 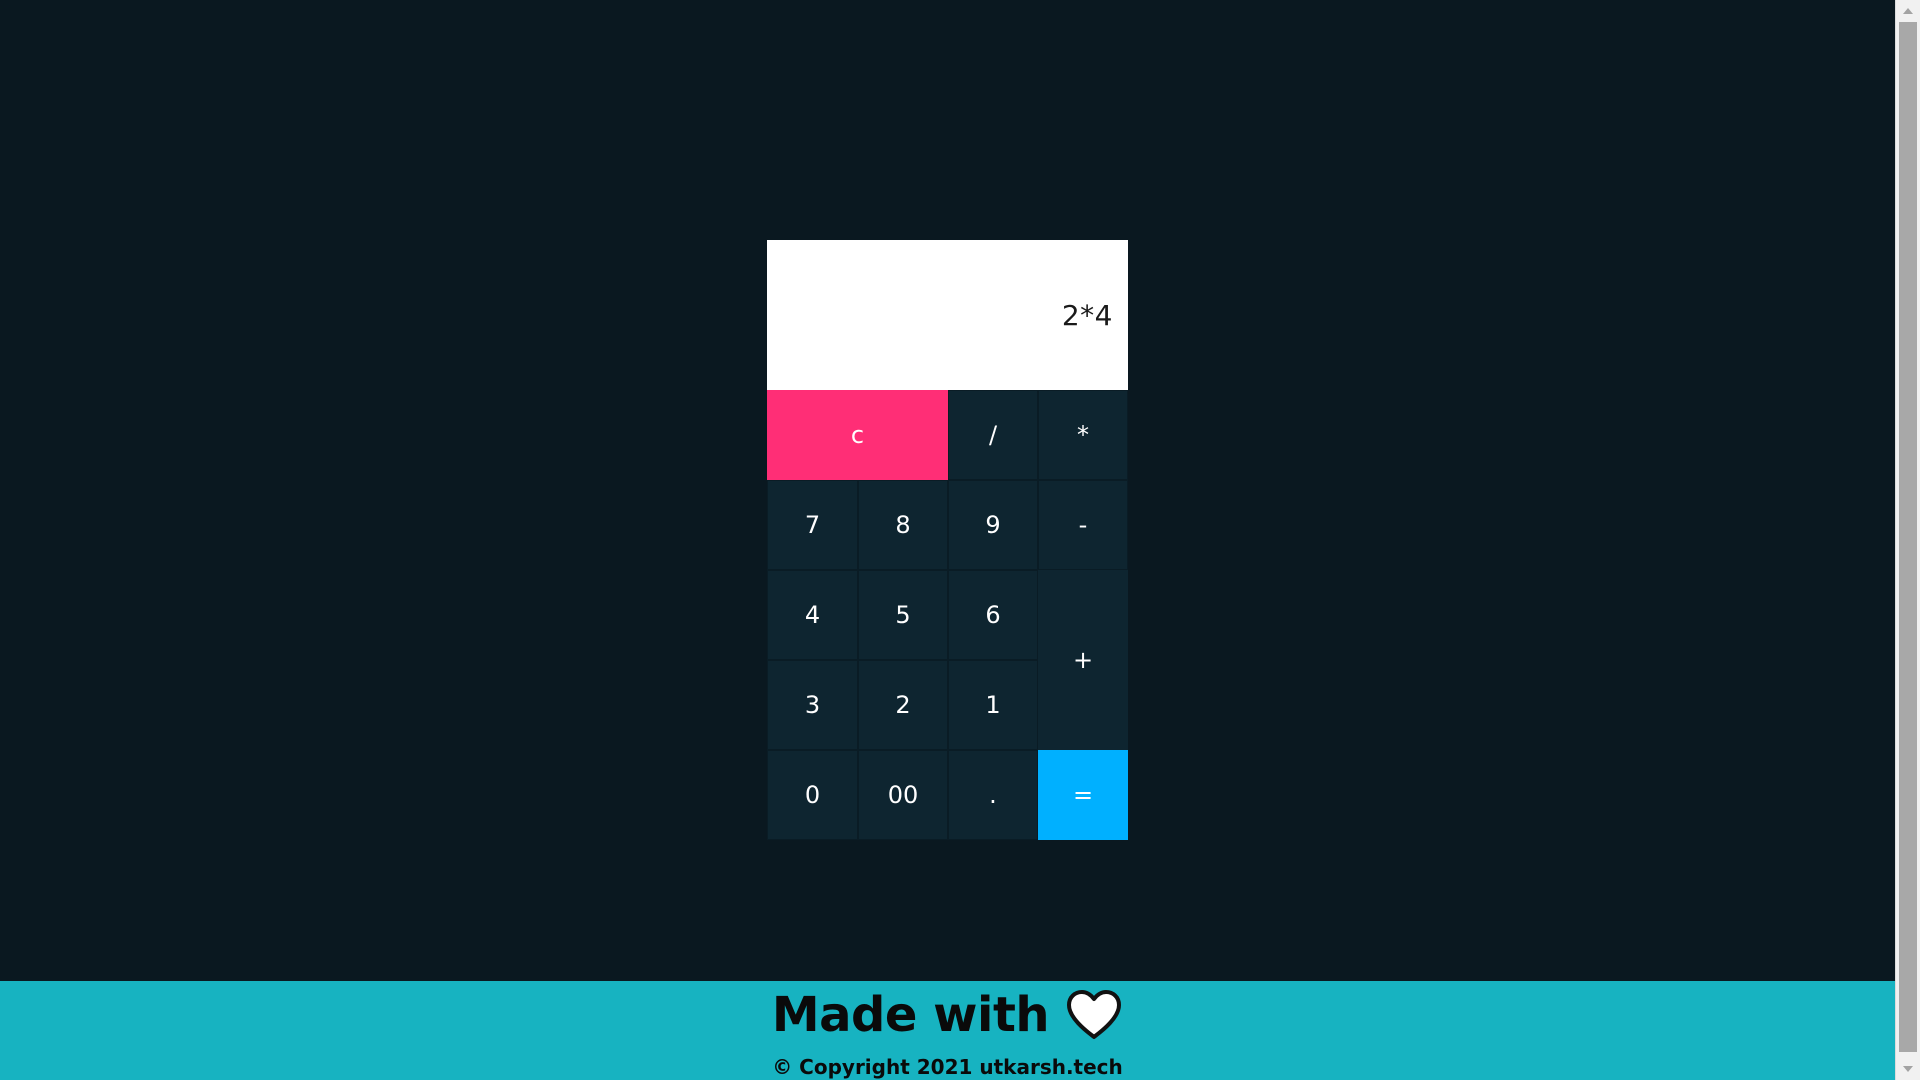 I want to click on divide-button: /, so click(x=993, y=435).